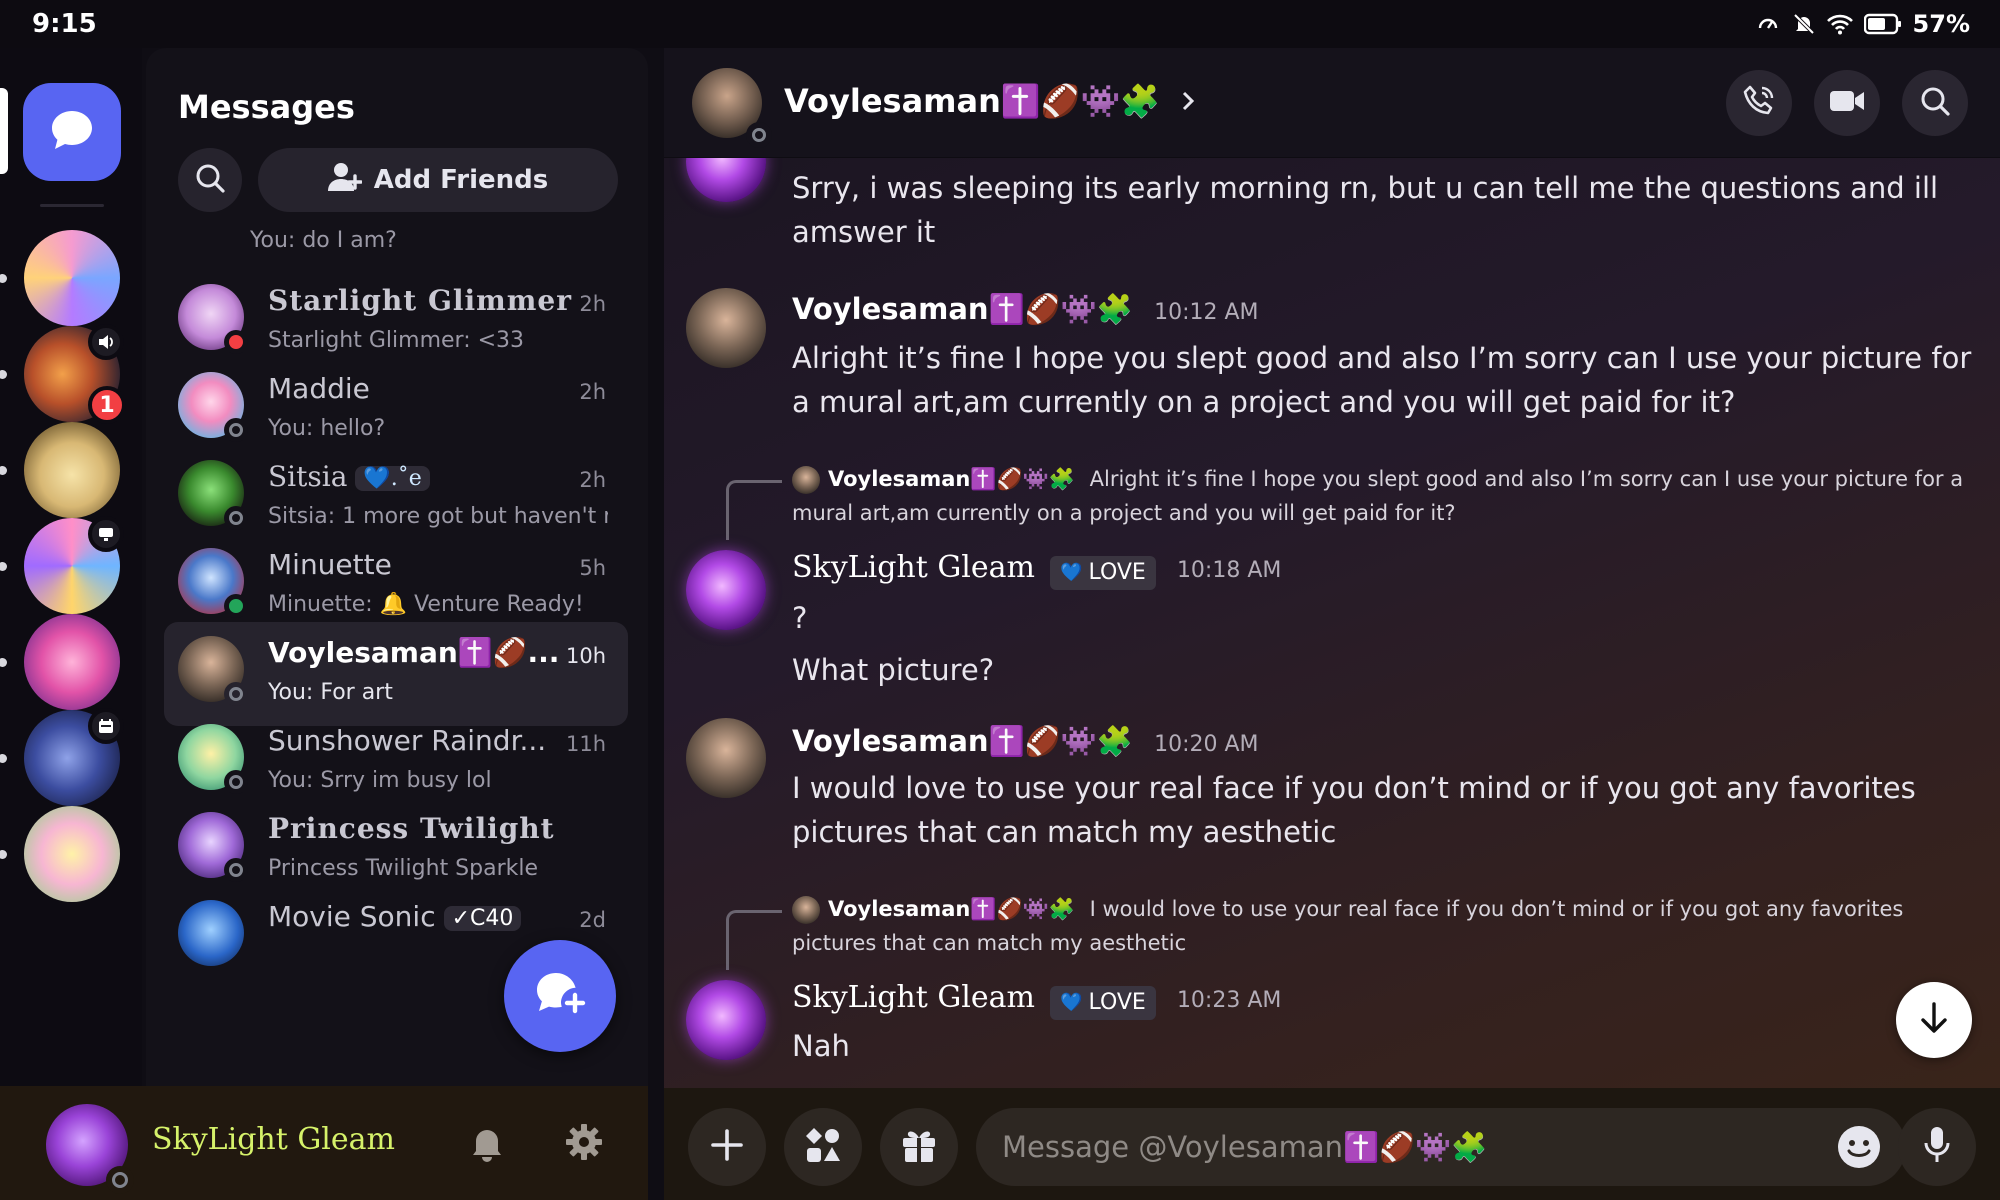 The width and height of the screenshot is (2000, 1200). I want to click on status-bar: 9:15 57%, so click(1000, 24).